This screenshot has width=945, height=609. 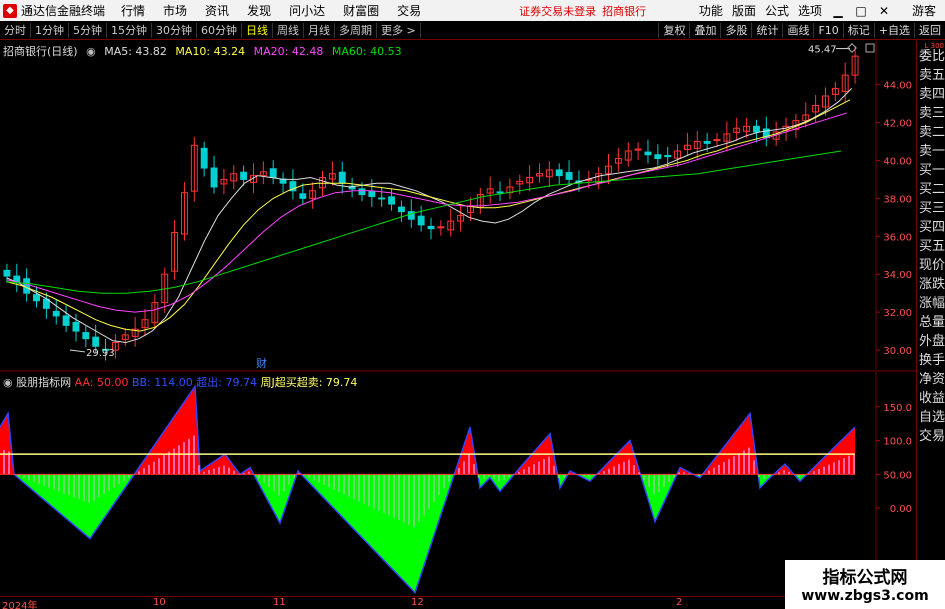 I want to click on menu-formula: 公式, so click(x=777, y=10).